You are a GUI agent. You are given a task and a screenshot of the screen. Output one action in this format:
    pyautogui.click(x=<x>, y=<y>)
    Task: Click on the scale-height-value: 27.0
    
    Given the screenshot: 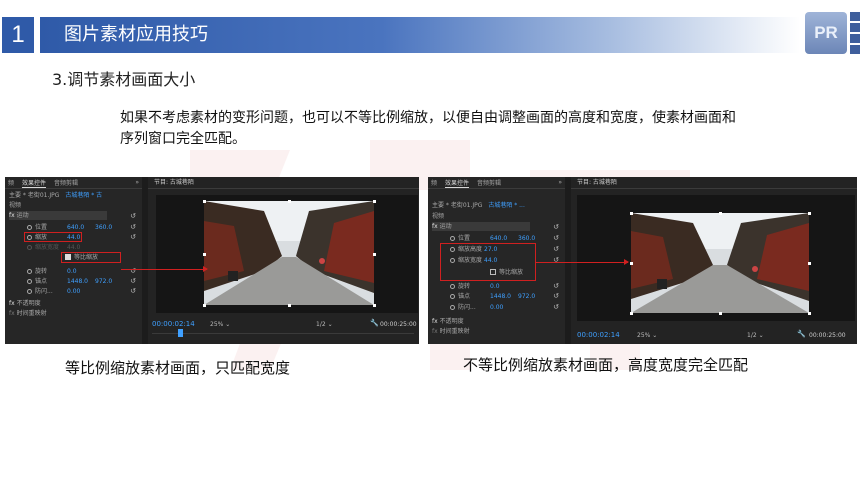 What is the action you would take?
    pyautogui.click(x=490, y=249)
    